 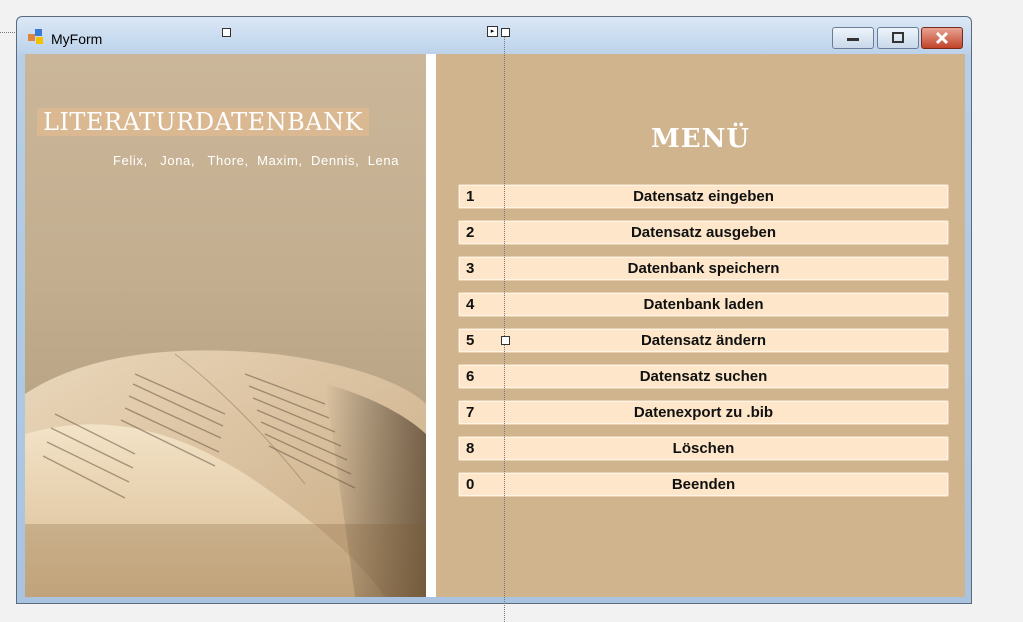 I want to click on menu-button-label: Löschen, so click(x=703, y=448).